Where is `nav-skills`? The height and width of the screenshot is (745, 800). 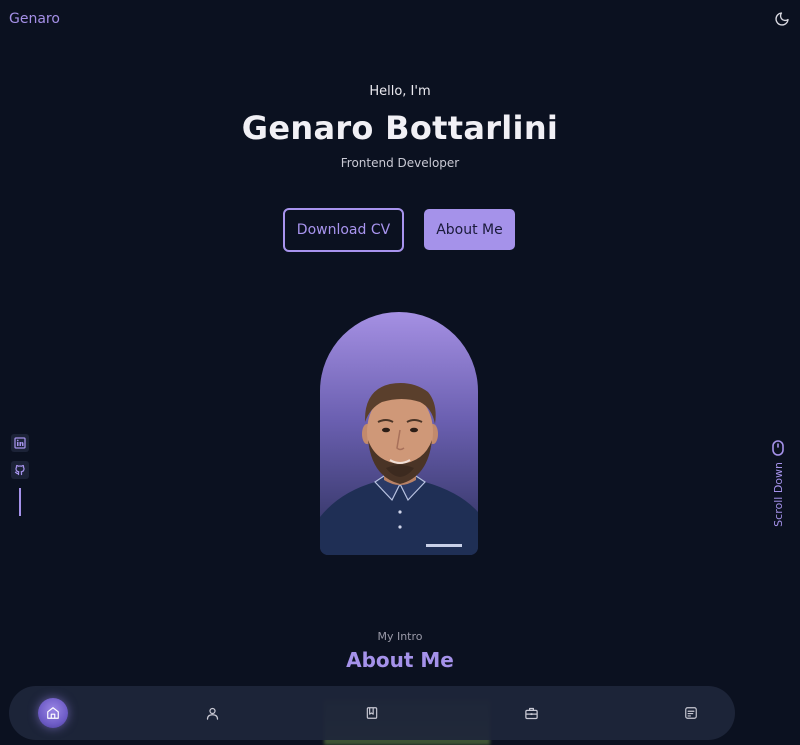
nav-skills is located at coordinates (372, 713).